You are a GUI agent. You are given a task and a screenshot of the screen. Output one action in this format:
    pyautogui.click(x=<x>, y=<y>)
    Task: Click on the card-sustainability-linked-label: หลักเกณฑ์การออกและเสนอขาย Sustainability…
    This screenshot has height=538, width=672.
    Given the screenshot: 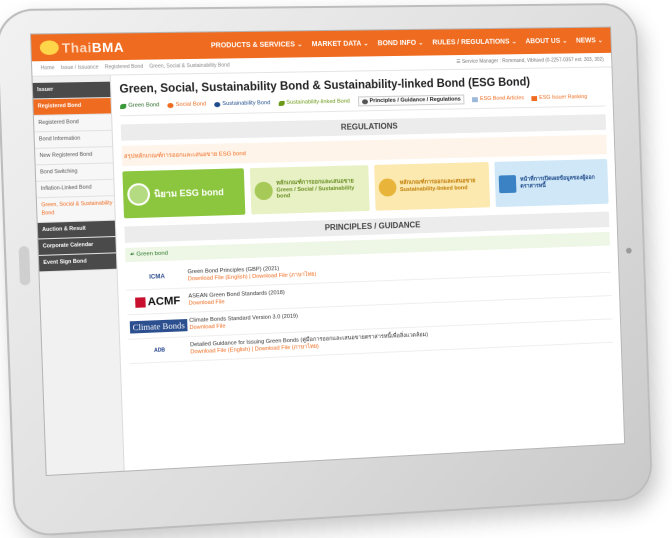 What is the action you would take?
    pyautogui.click(x=443, y=185)
    